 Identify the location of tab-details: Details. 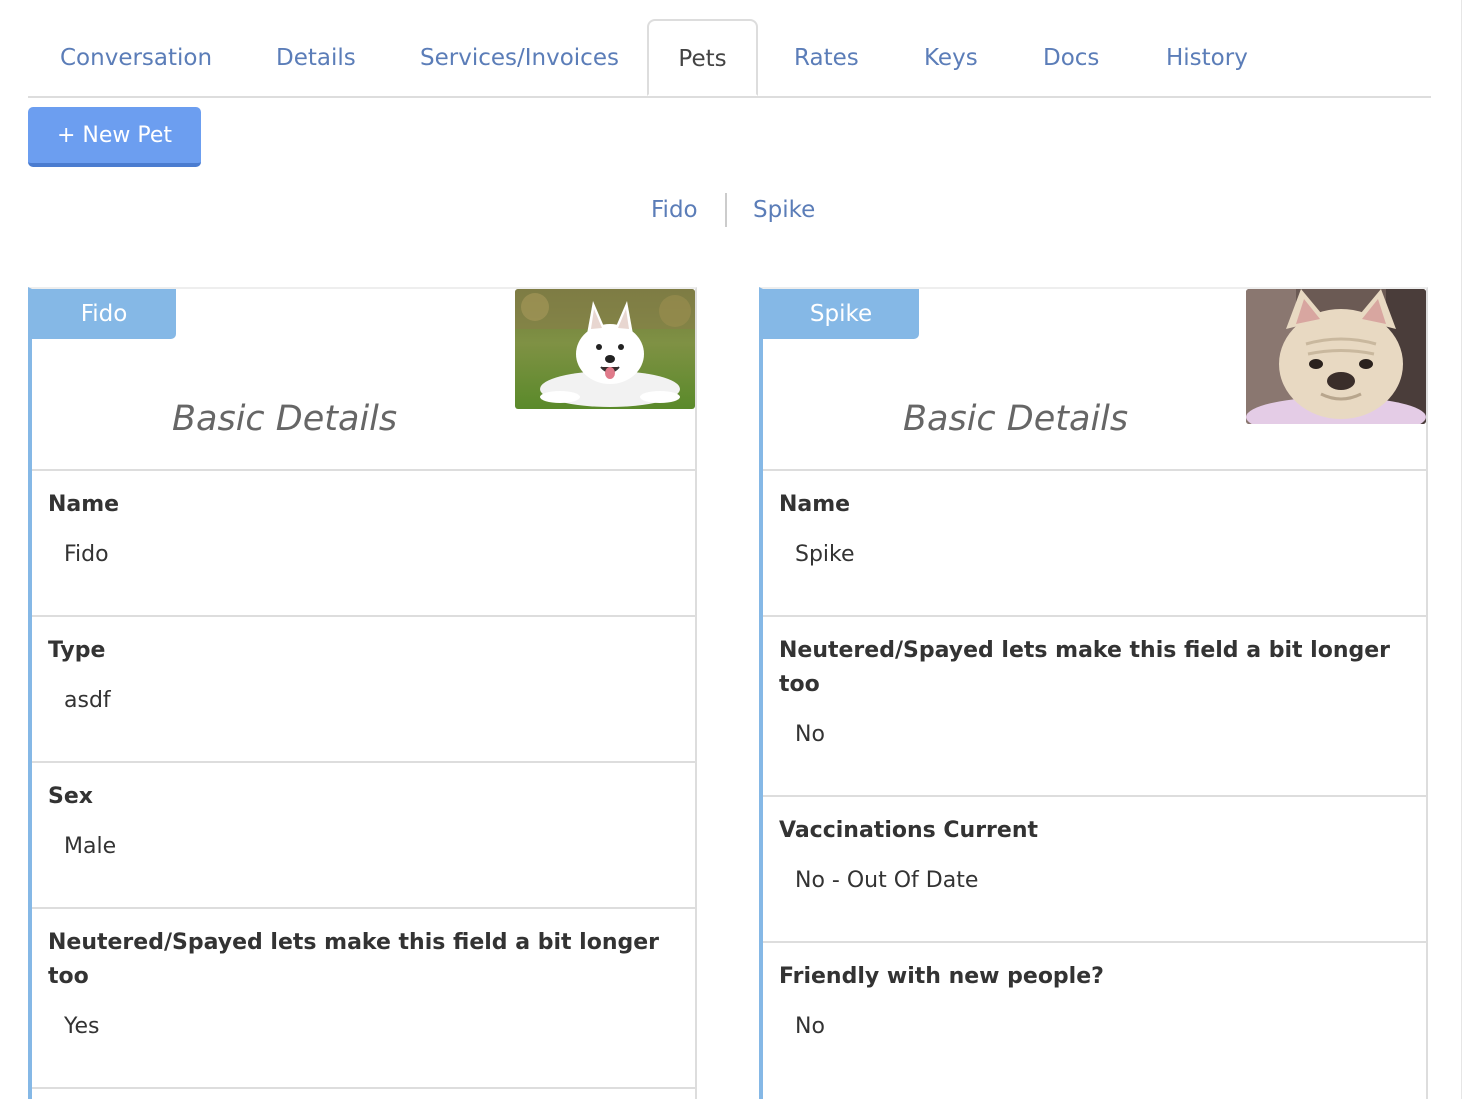
(316, 57).